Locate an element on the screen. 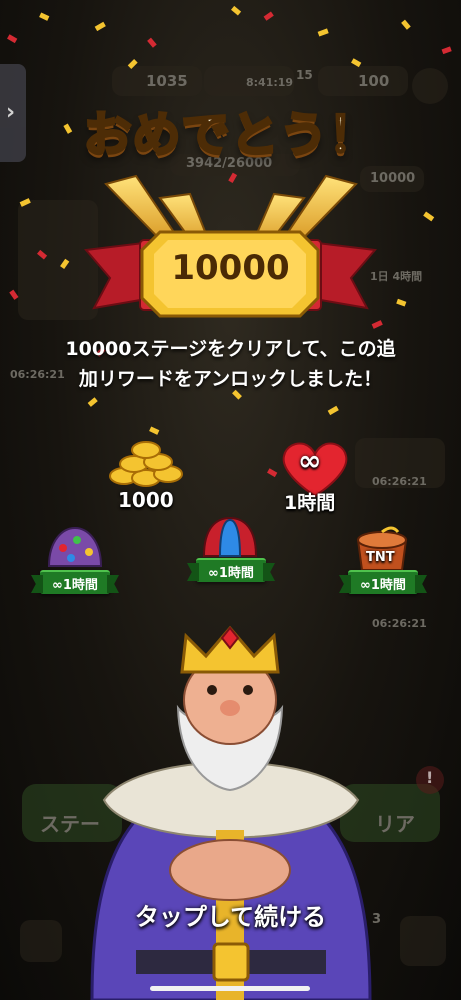  booster-1-ribbon: ∞1時間 is located at coordinates (75, 582).